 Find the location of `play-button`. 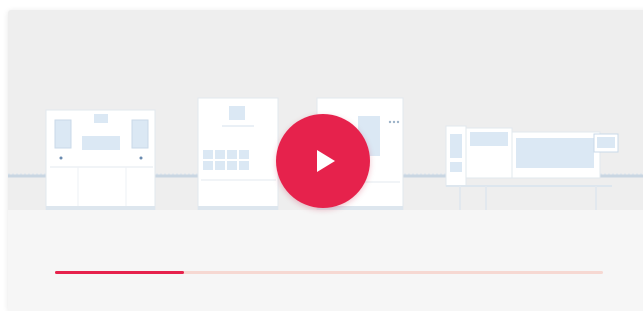

play-button is located at coordinates (323, 161).